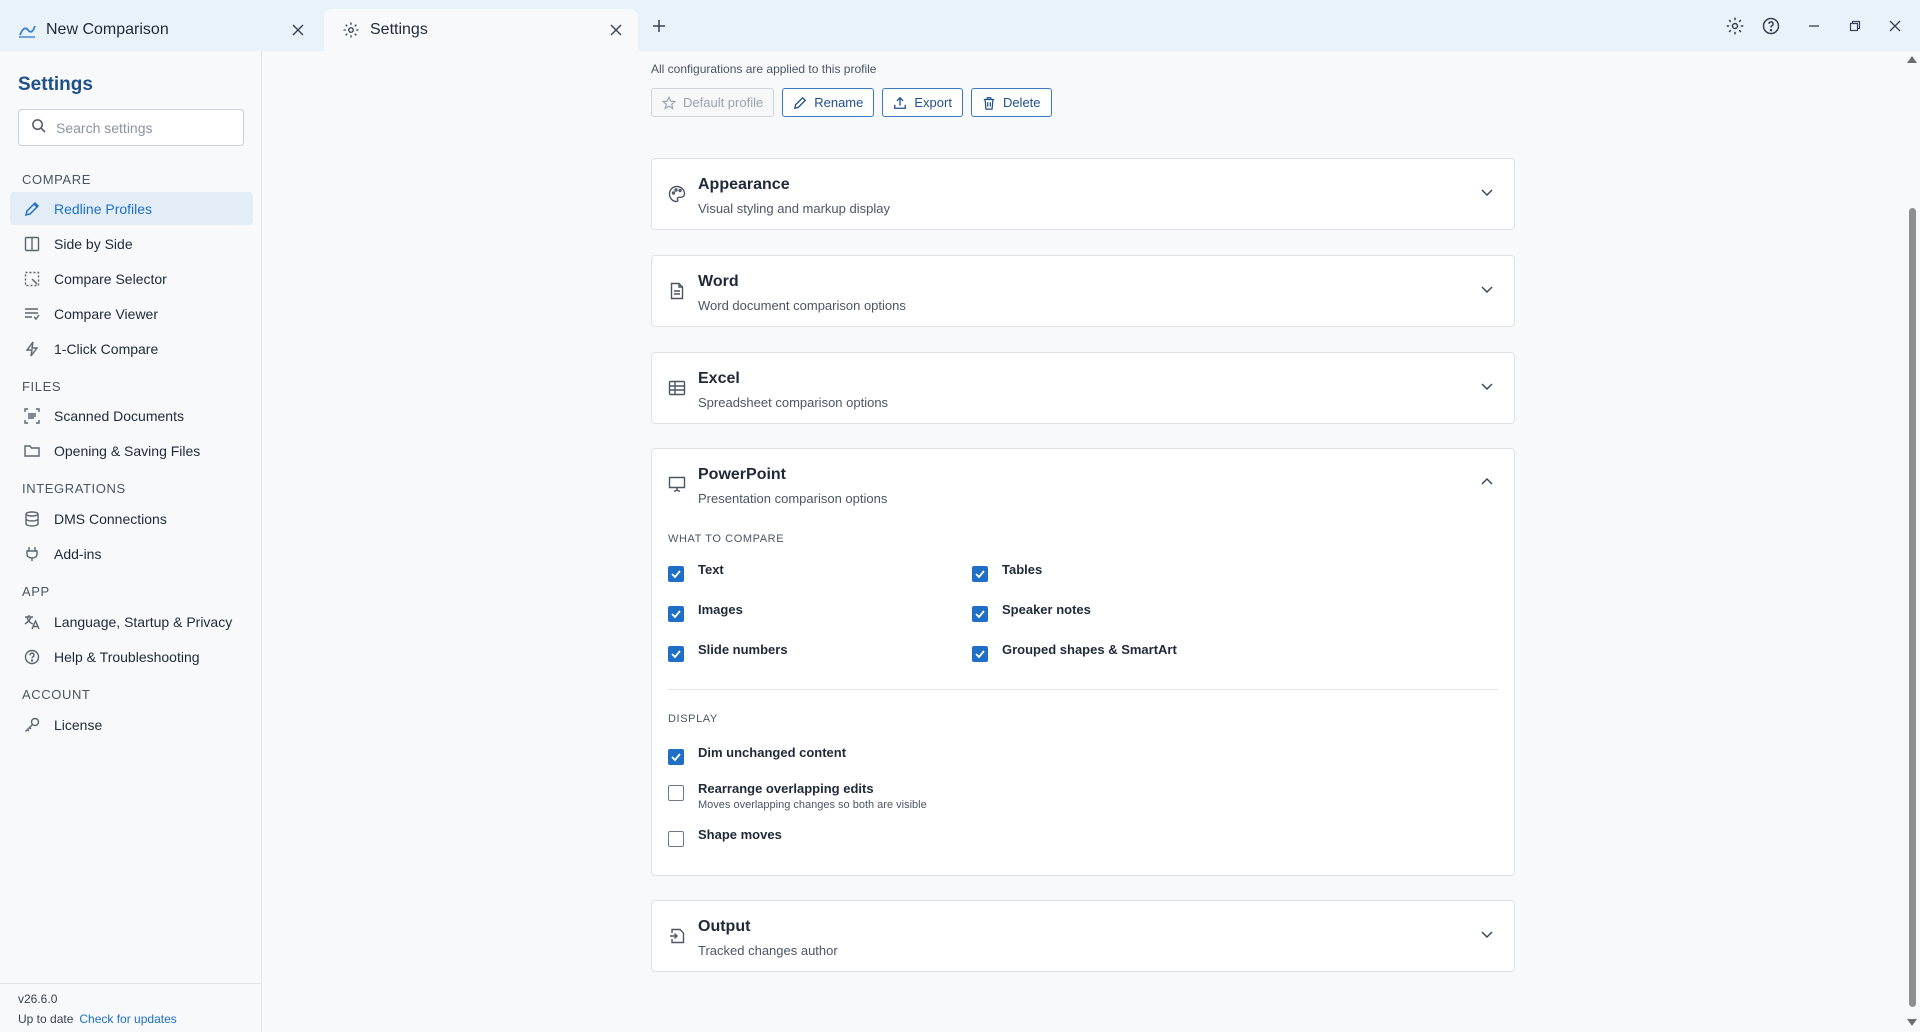 The height and width of the screenshot is (1032, 1920). I want to click on scroll-down-arrow, so click(1912, 1022).